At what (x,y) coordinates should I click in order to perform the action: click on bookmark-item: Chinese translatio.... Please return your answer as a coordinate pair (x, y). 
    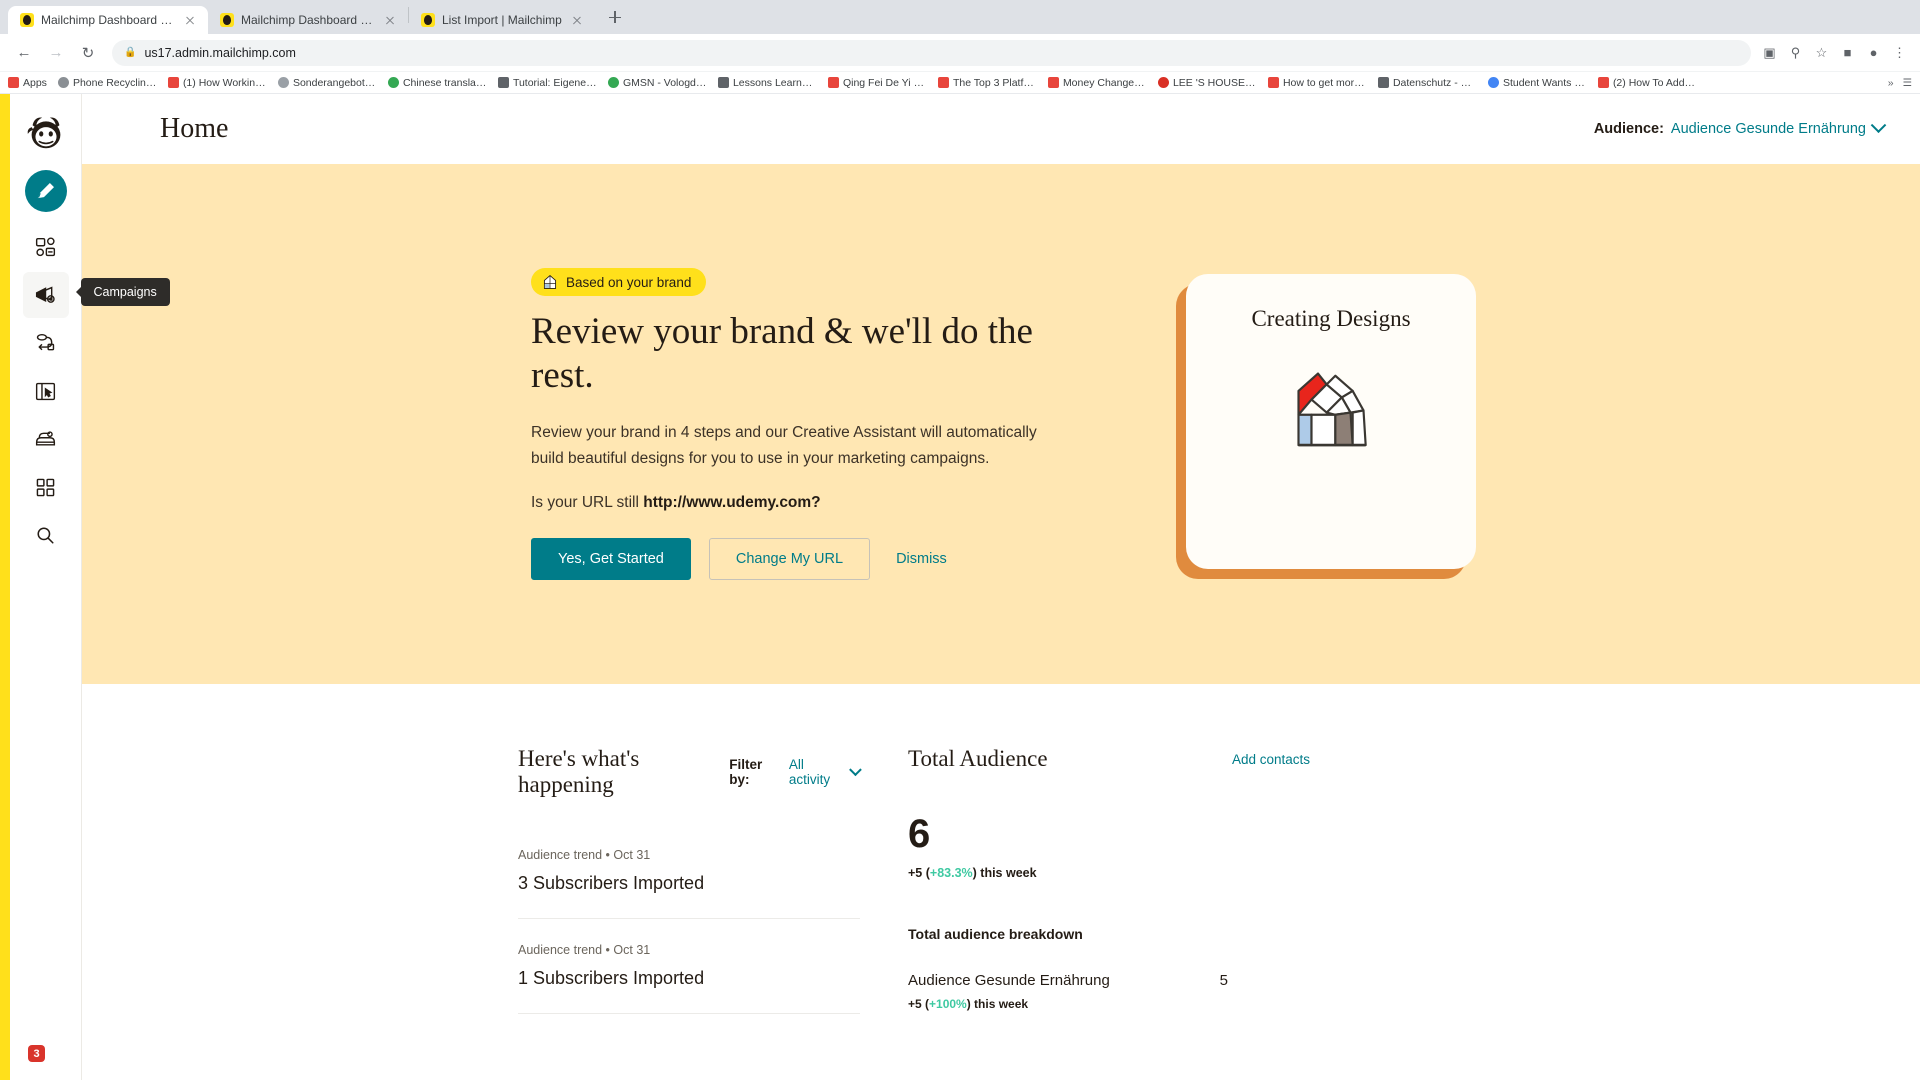
    Looking at the image, I should click on (437, 82).